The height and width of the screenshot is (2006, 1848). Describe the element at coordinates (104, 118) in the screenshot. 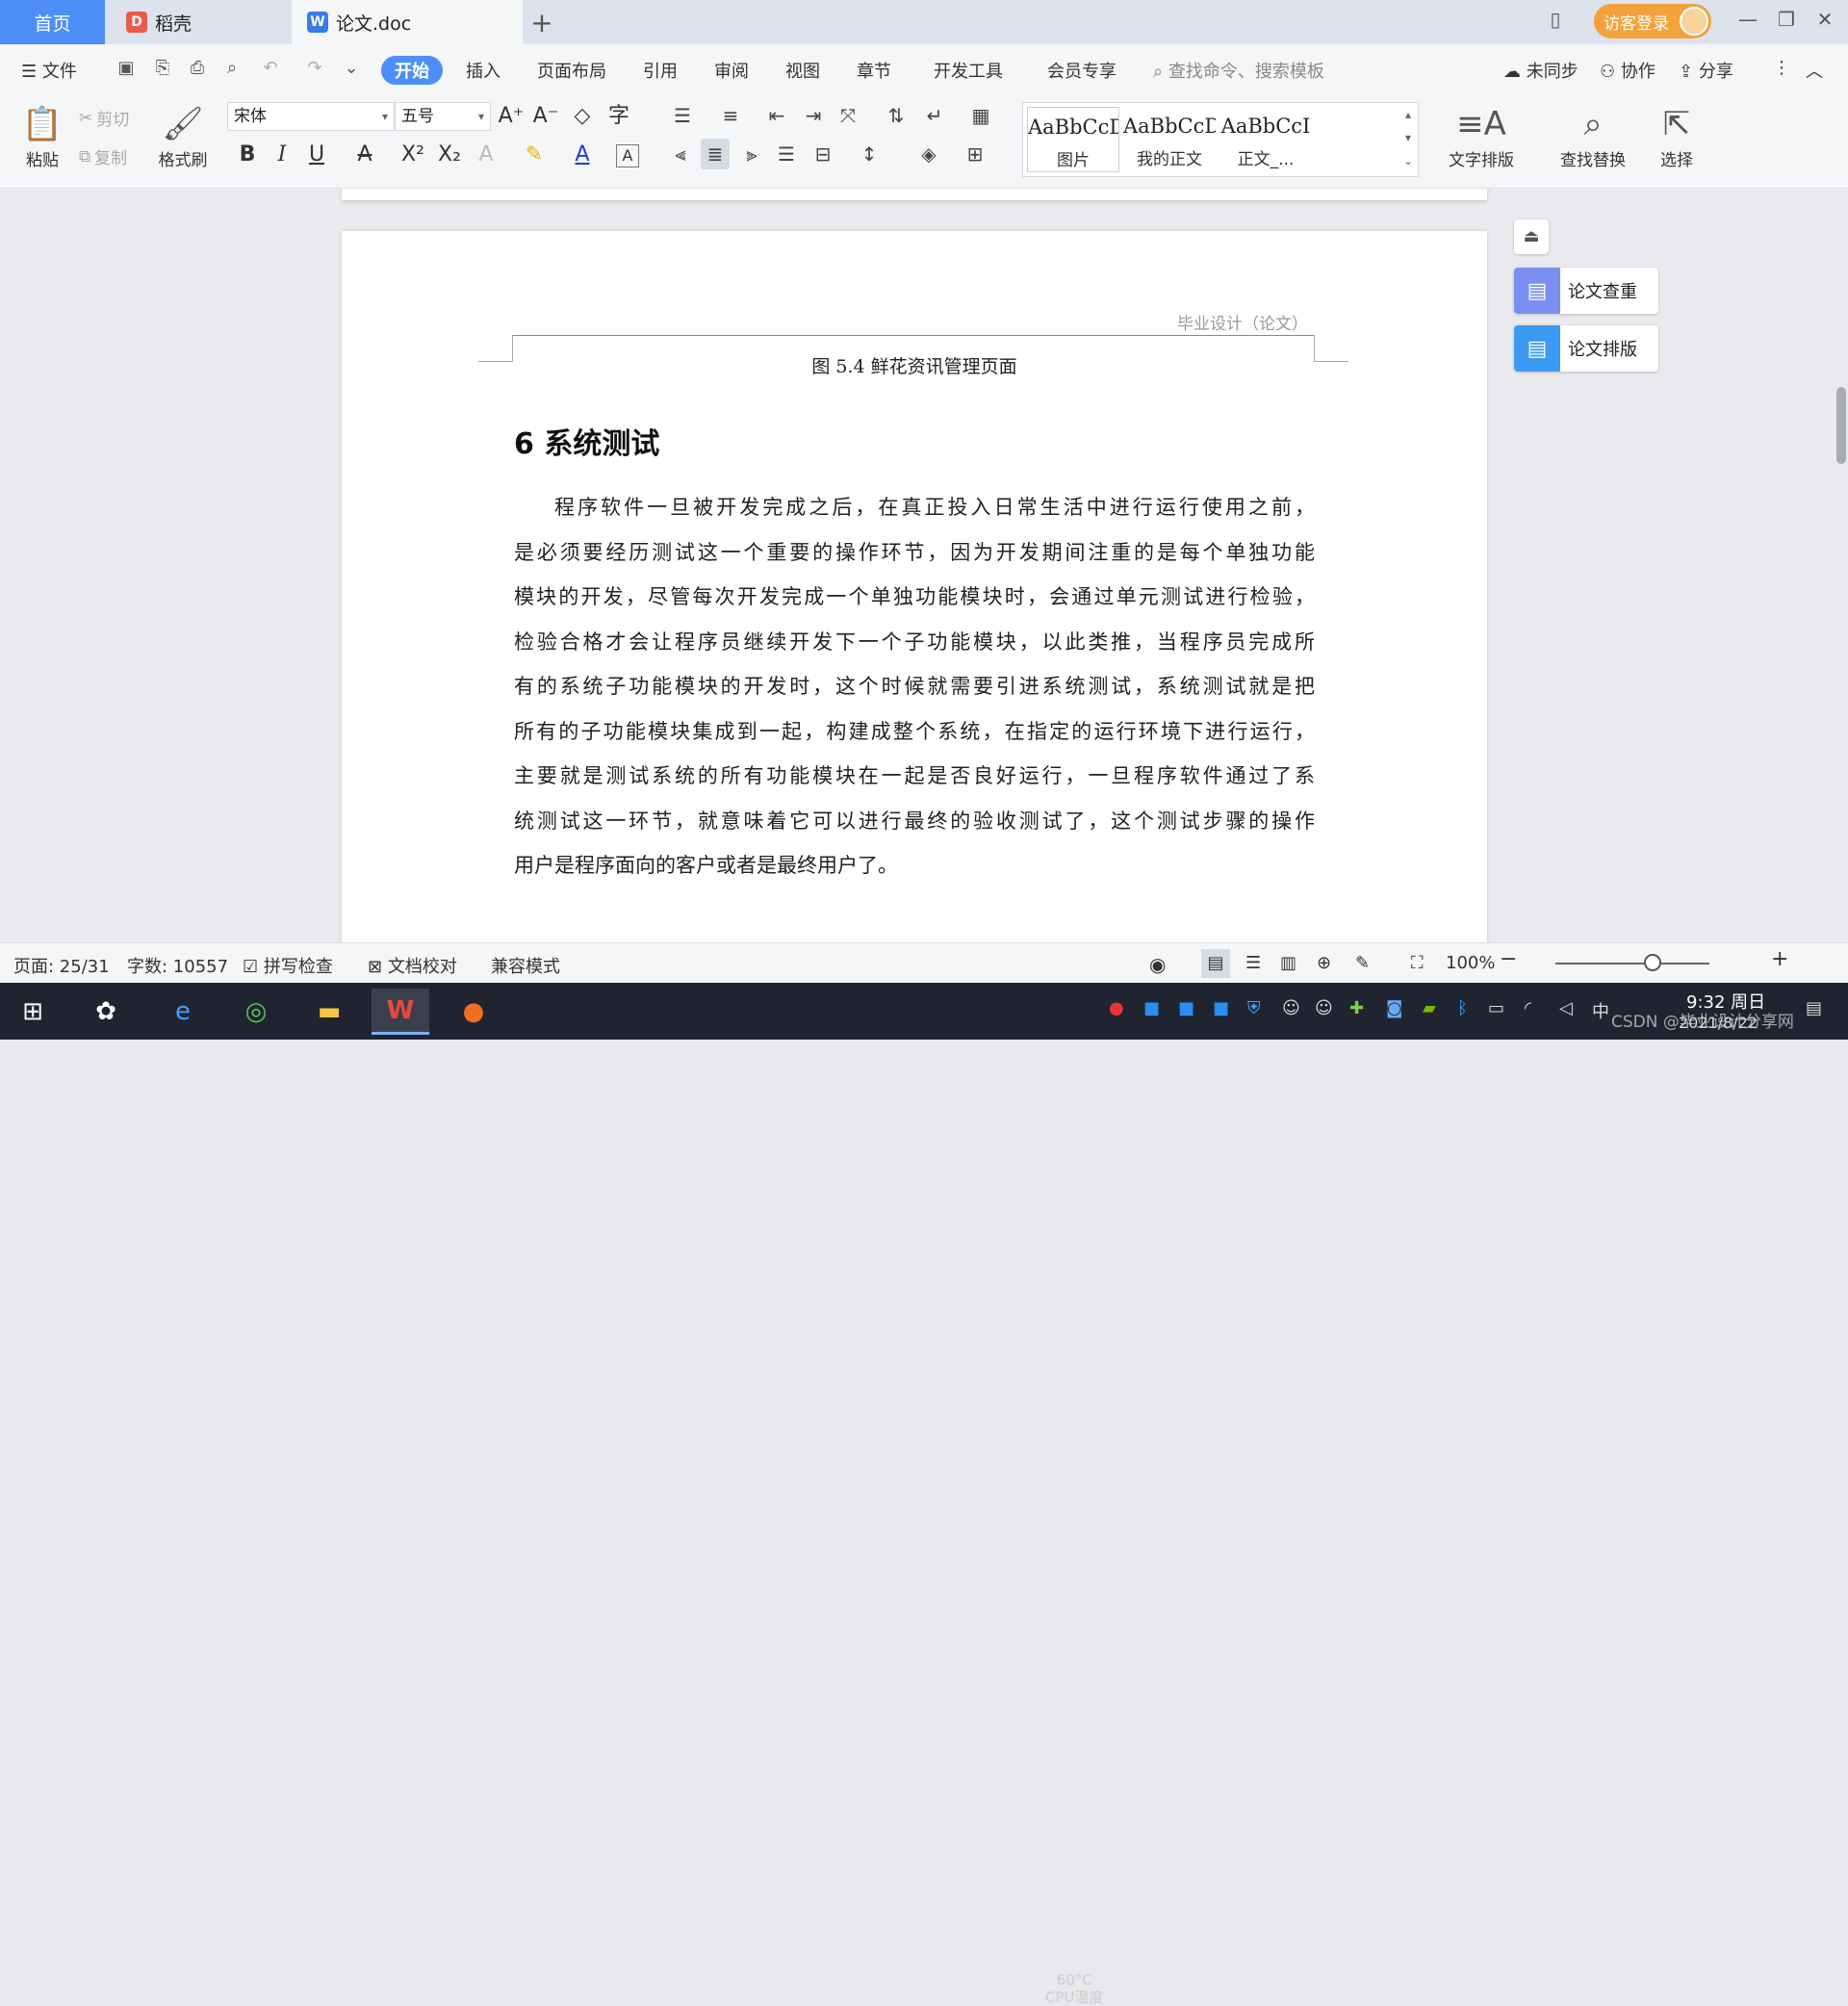

I see `cut-button: ✂ 剪切` at that location.